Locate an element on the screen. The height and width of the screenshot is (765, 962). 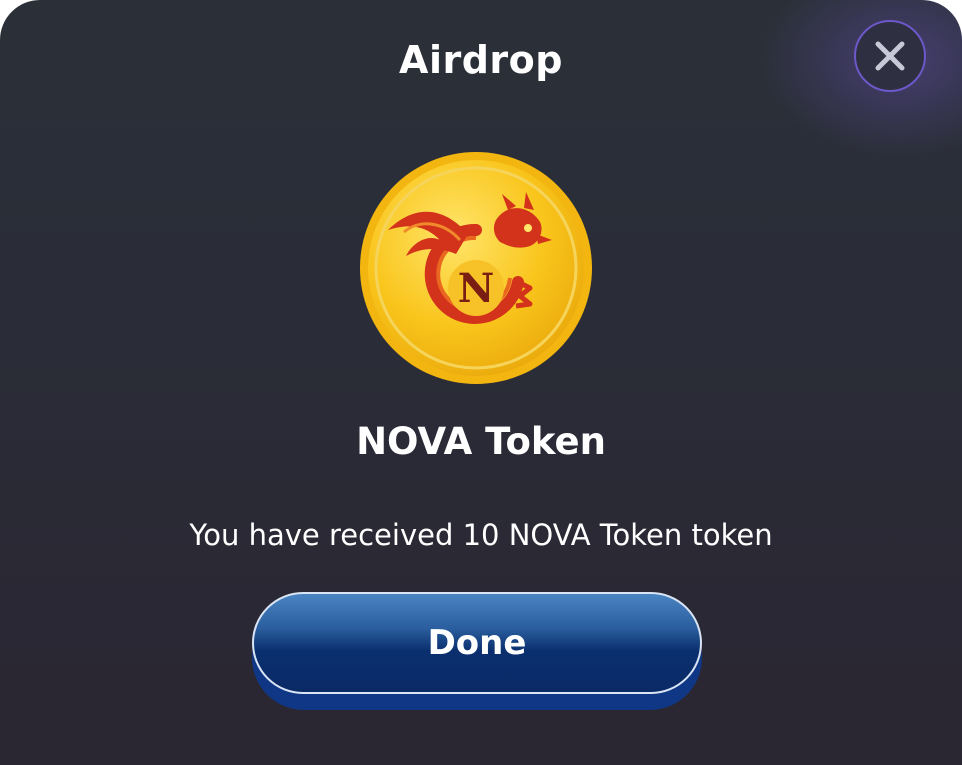
close-button is located at coordinates (890, 56).